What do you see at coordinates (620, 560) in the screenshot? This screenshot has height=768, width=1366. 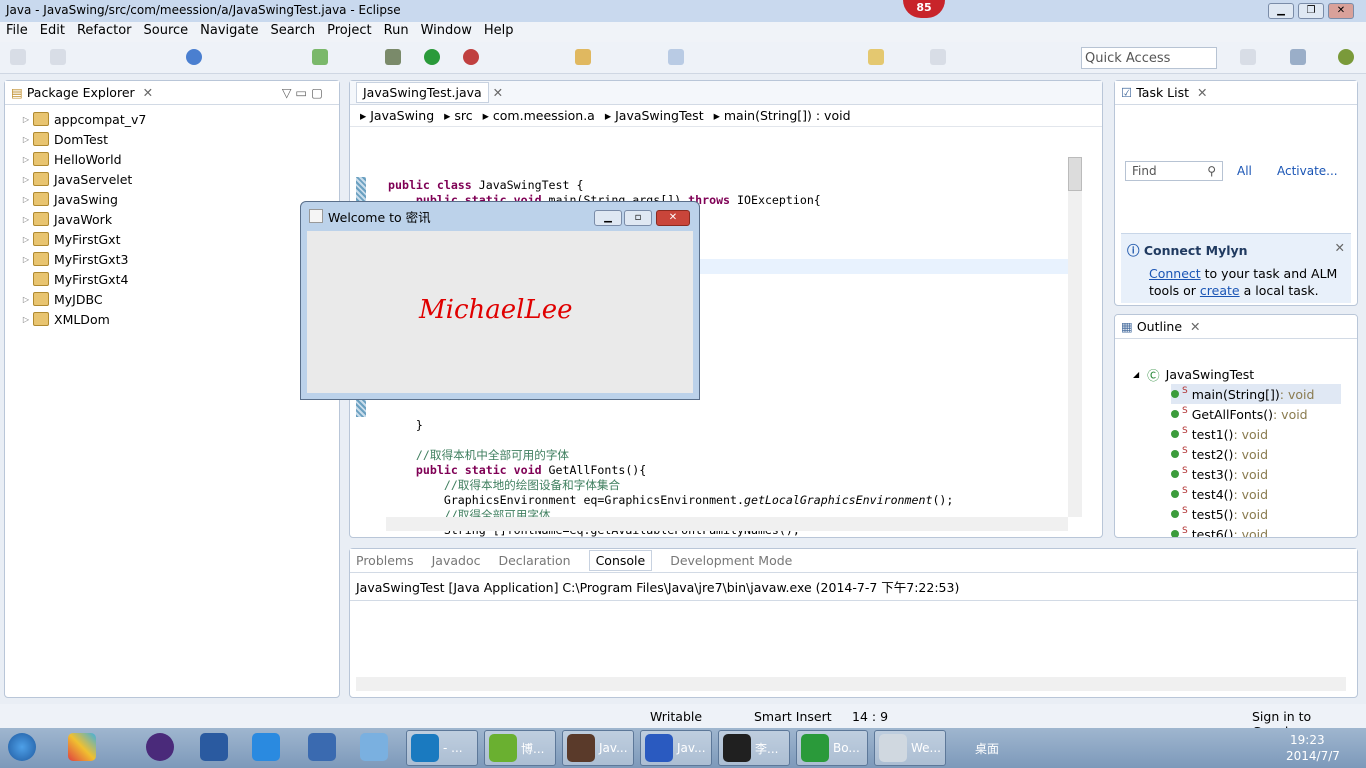 I see `tab-console: Console` at bounding box center [620, 560].